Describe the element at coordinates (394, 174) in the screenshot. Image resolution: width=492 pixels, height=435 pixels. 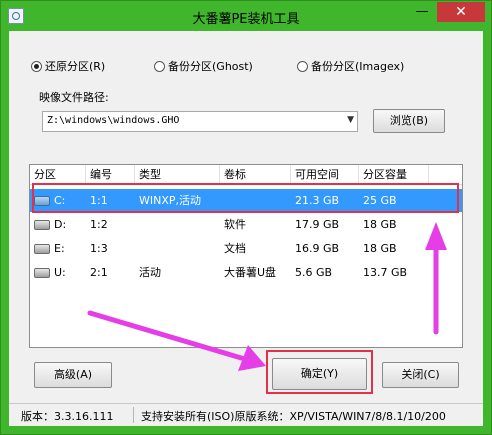
I see `column-header-size: 分区容量` at that location.